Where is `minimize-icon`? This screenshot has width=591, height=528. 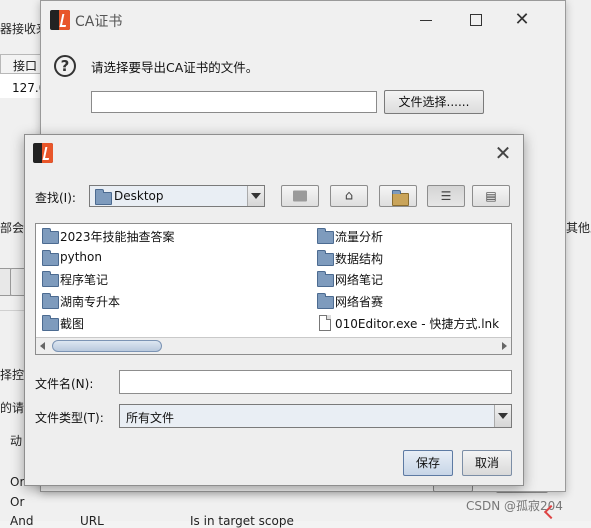 minimize-icon is located at coordinates (426, 20).